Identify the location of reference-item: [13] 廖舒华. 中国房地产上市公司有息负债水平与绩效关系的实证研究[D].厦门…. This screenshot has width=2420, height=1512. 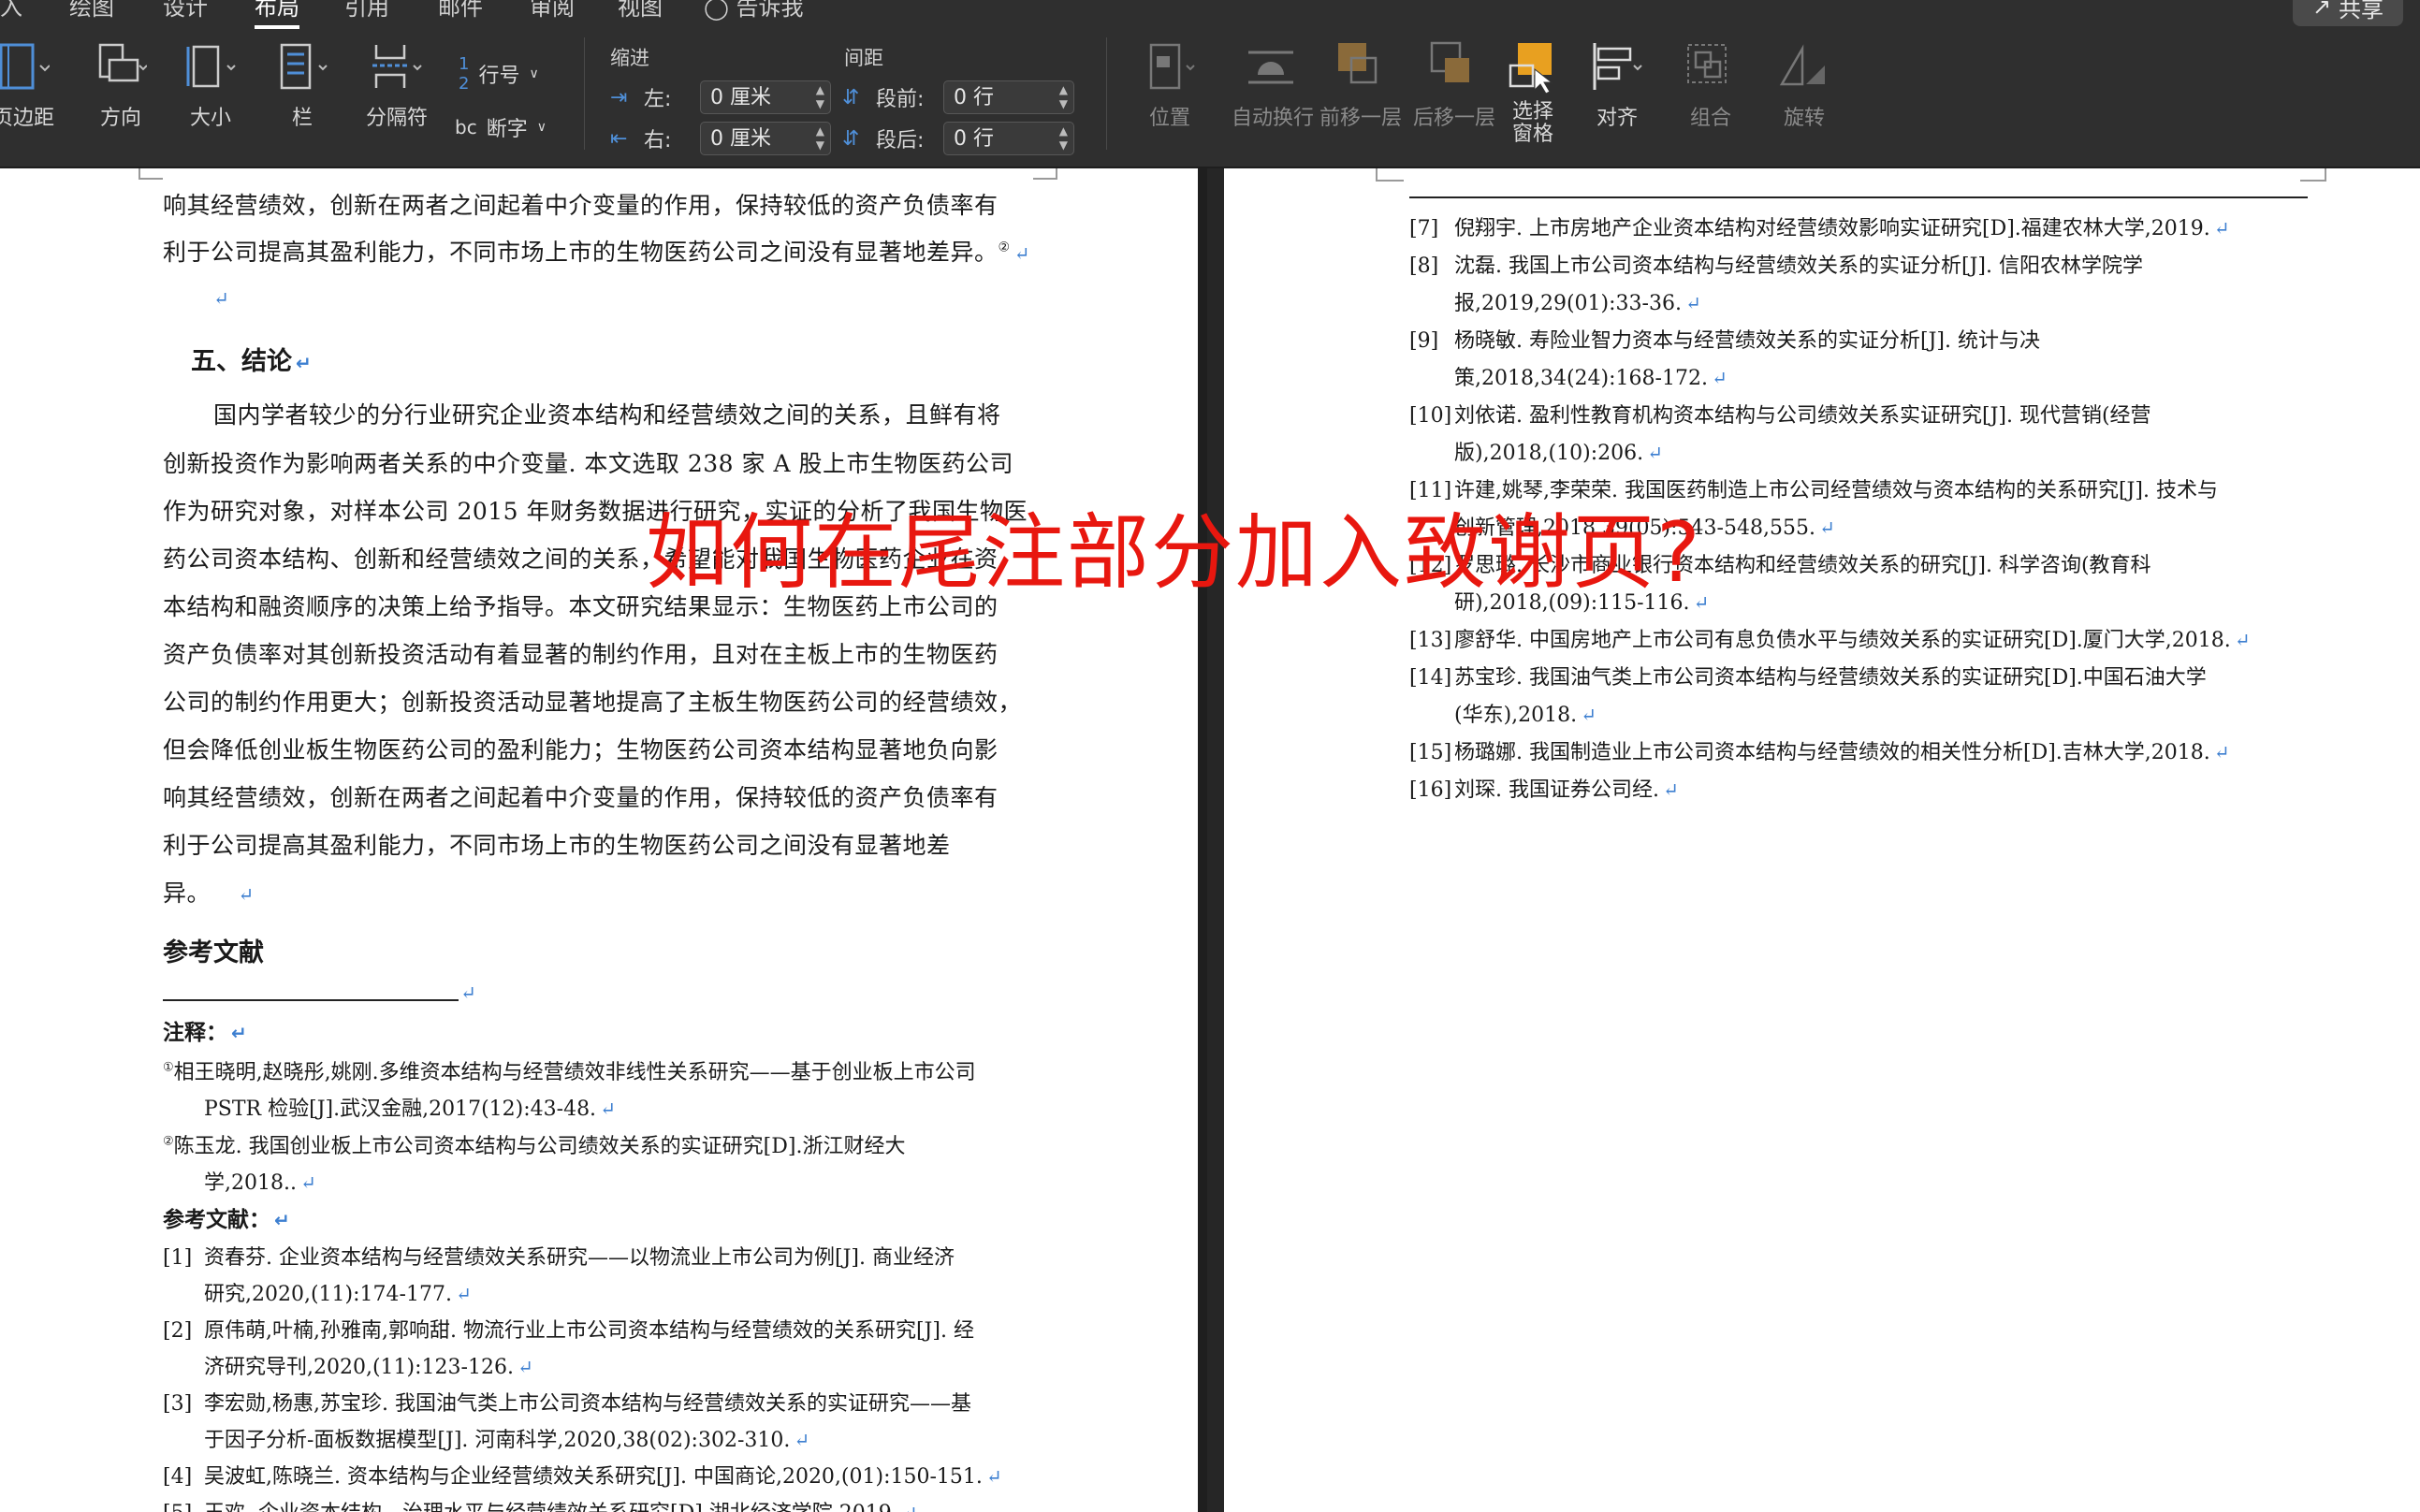
(1830, 638).